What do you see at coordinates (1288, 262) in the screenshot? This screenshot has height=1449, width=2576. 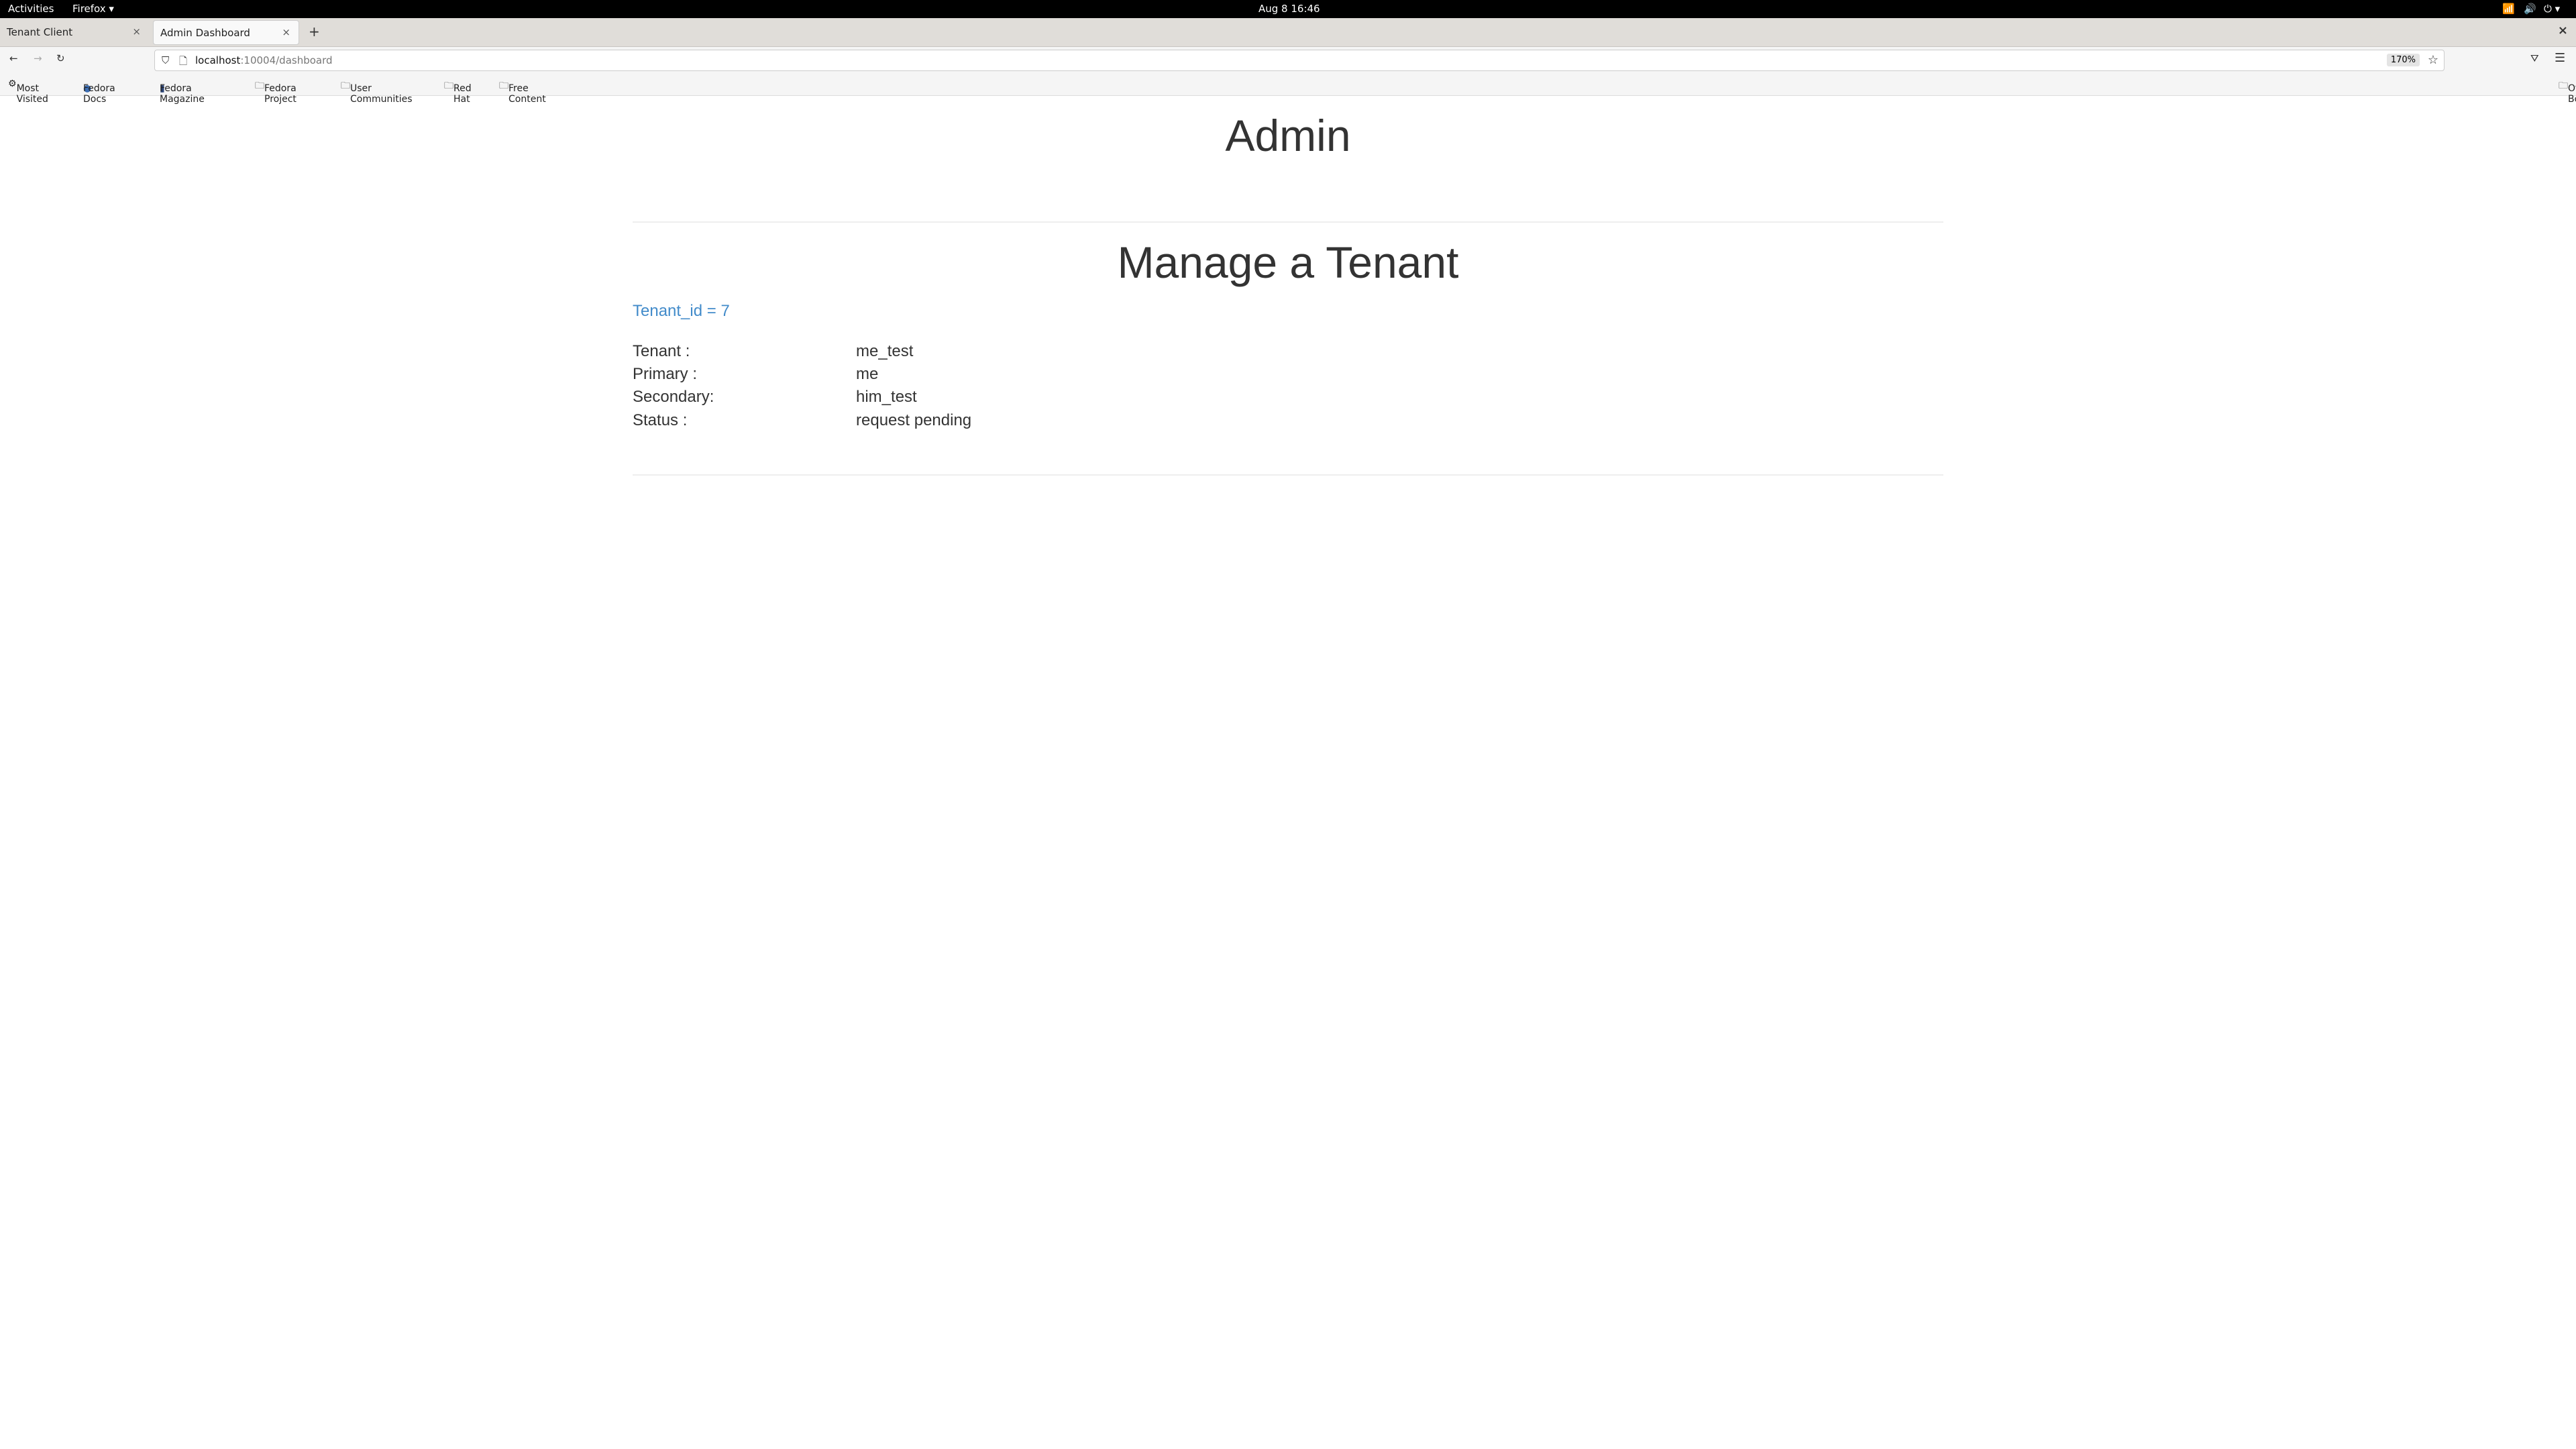 I see `section-title: Manage a Tenant` at bounding box center [1288, 262].